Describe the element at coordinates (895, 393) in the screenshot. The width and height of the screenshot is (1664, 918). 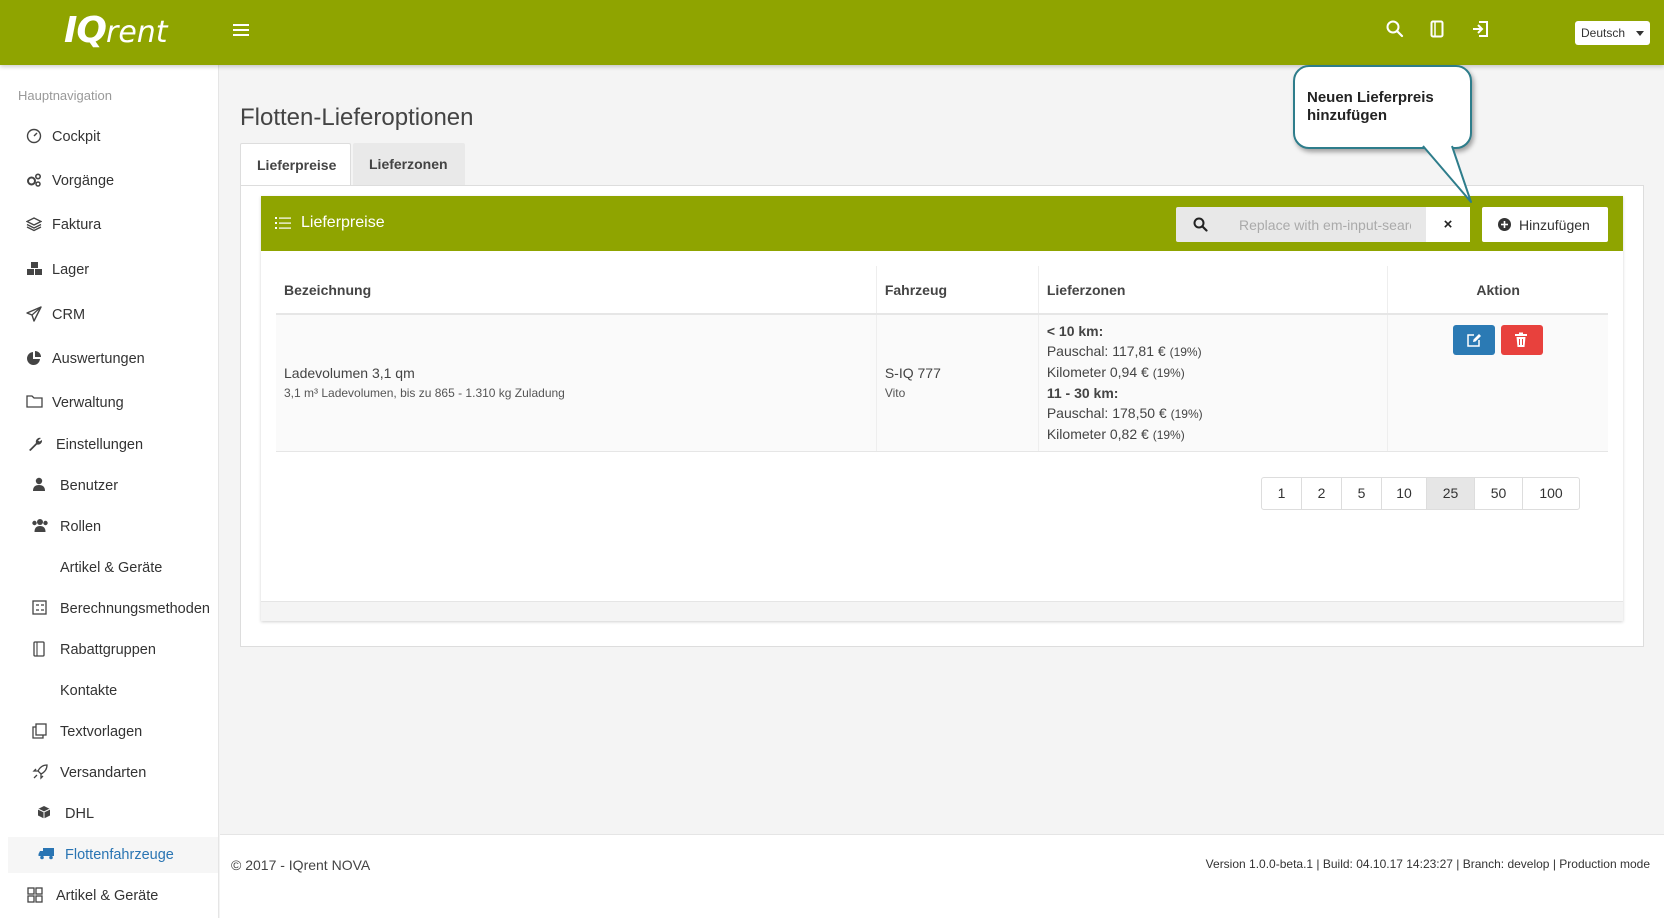
I see `row-vehicle-model: Vito` at that location.